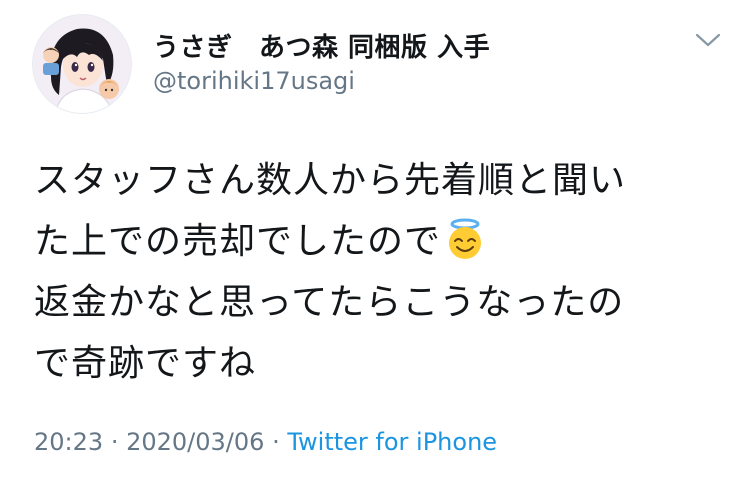  What do you see at coordinates (145, 363) in the screenshot?
I see `tweet-text-line: で奇跡ですね` at bounding box center [145, 363].